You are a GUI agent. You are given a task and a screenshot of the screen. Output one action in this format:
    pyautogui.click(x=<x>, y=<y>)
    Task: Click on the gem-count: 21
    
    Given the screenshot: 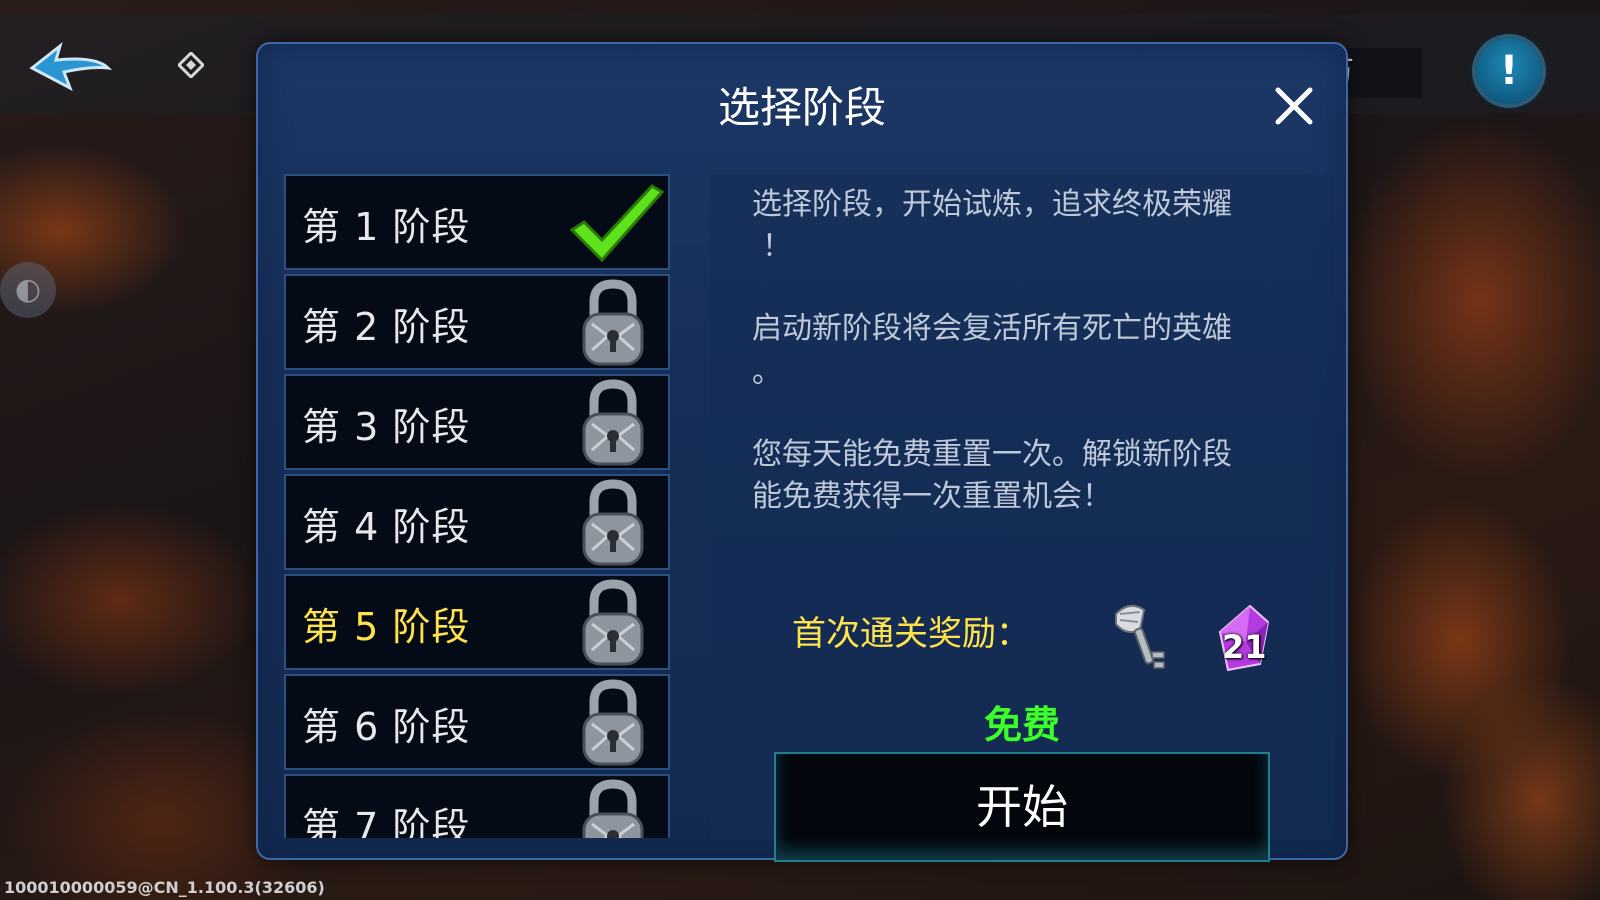 What is the action you would take?
    pyautogui.click(x=1244, y=647)
    